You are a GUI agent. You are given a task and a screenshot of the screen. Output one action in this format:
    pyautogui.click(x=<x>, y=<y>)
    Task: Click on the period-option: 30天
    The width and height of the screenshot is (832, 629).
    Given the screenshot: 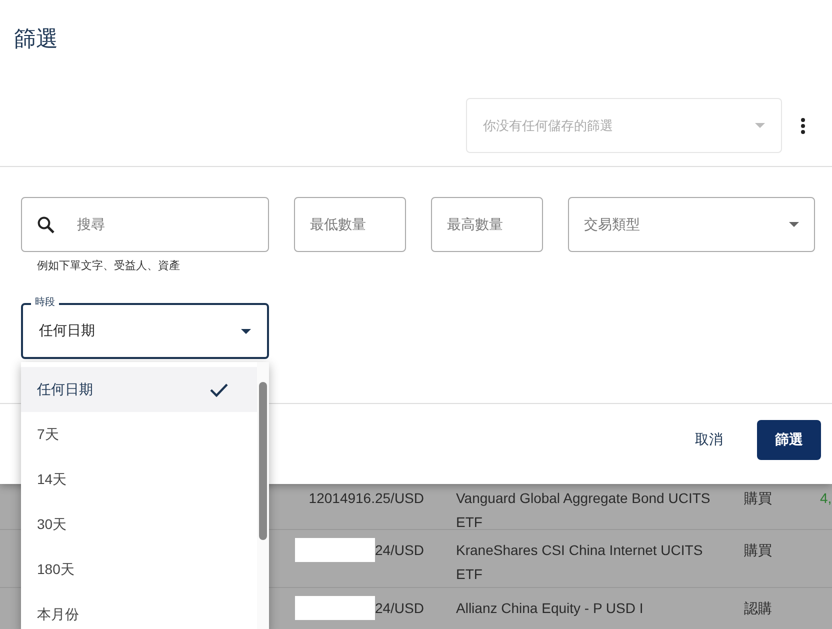 What is the action you would take?
    pyautogui.click(x=139, y=524)
    